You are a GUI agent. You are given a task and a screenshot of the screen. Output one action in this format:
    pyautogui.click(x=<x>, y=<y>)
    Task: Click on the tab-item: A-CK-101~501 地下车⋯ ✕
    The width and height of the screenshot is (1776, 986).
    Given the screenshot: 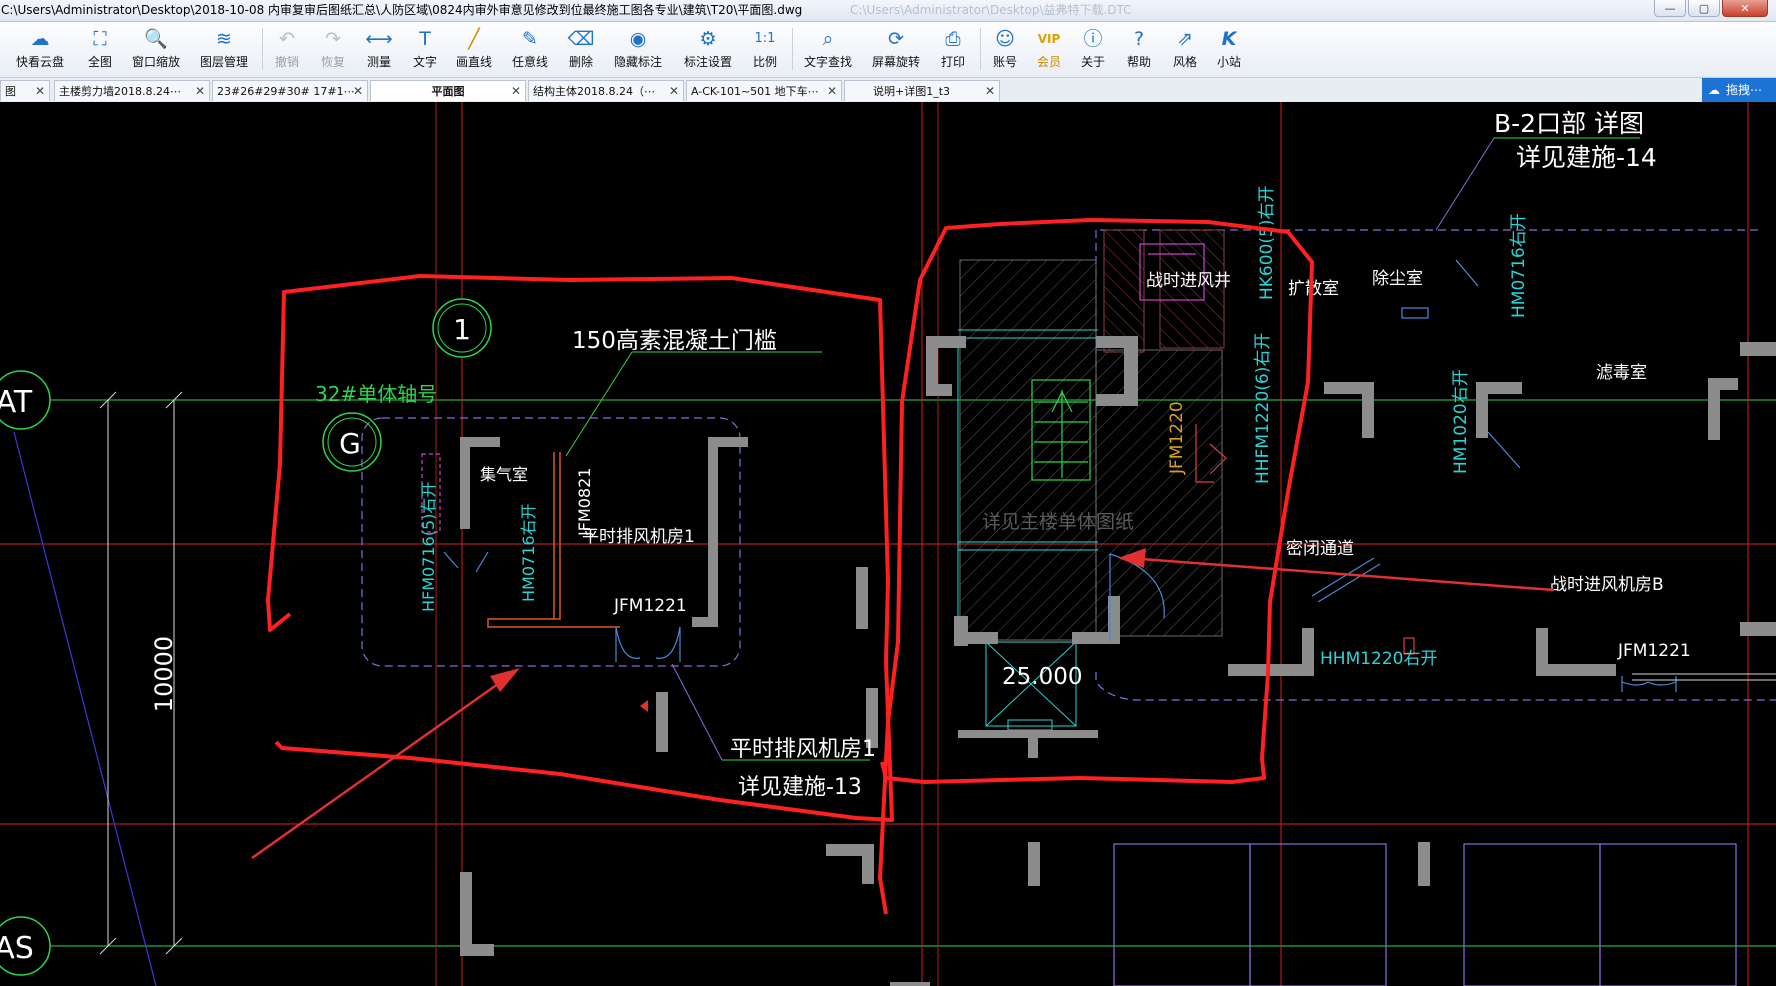 What is the action you would take?
    pyautogui.click(x=764, y=90)
    